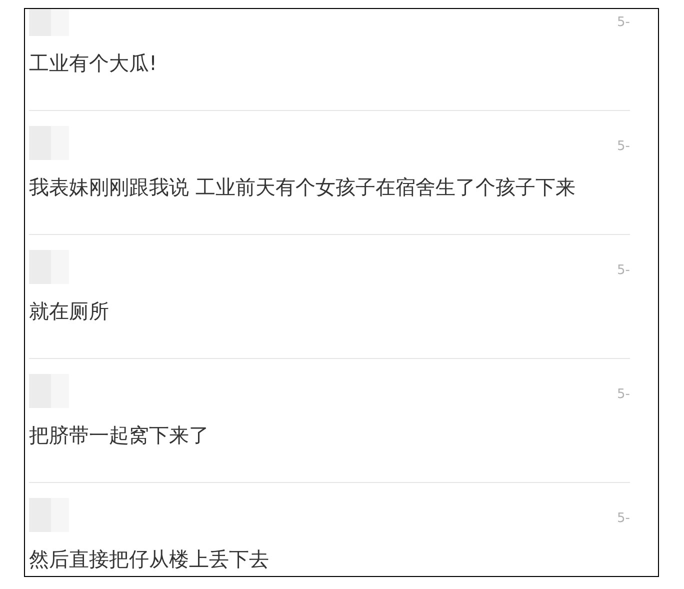  Describe the element at coordinates (93, 63) in the screenshot. I see `message-text: 工业有个大瓜!` at that location.